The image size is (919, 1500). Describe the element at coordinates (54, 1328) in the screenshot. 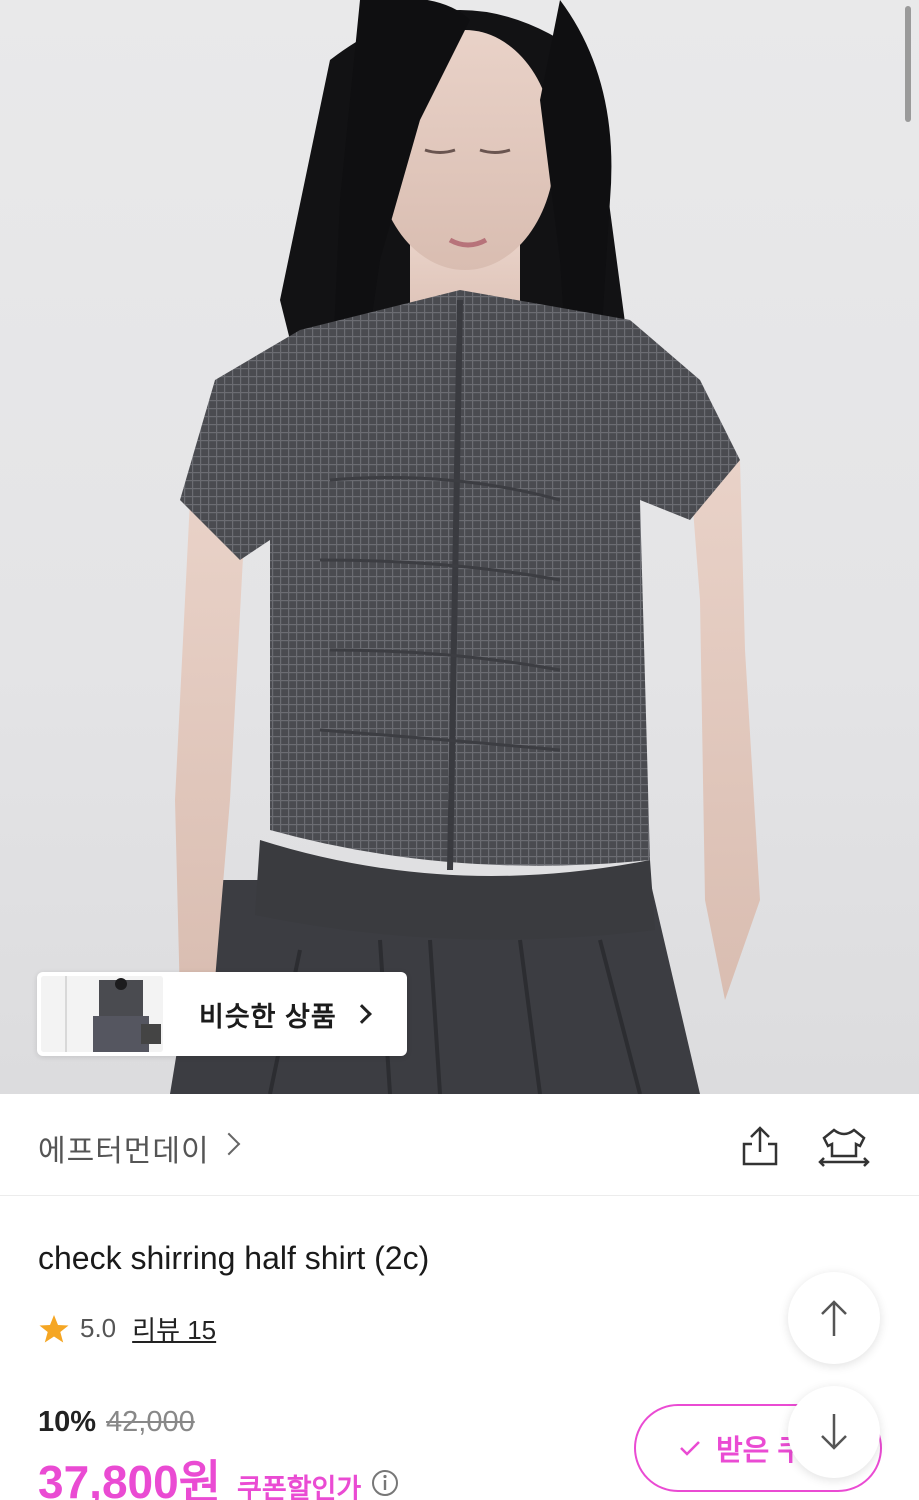

I see `star-icon` at that location.